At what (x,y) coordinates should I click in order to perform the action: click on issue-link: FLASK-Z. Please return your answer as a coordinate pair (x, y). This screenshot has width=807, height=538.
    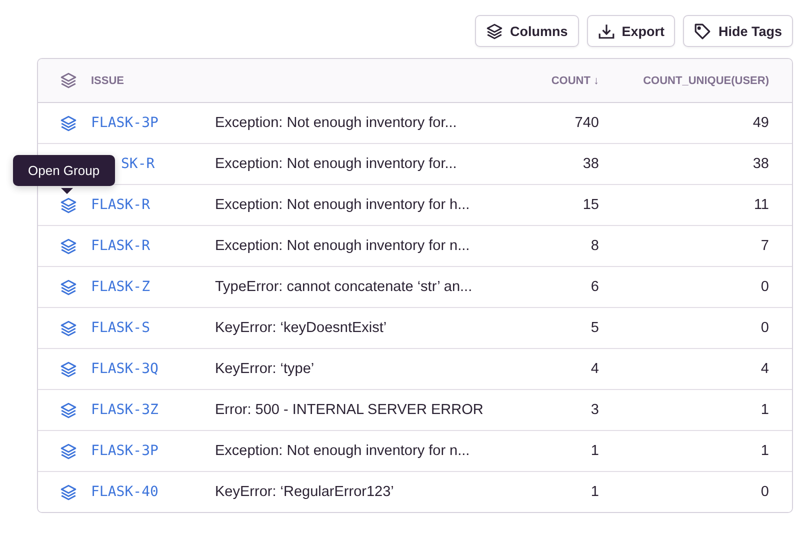
    Looking at the image, I should click on (120, 287).